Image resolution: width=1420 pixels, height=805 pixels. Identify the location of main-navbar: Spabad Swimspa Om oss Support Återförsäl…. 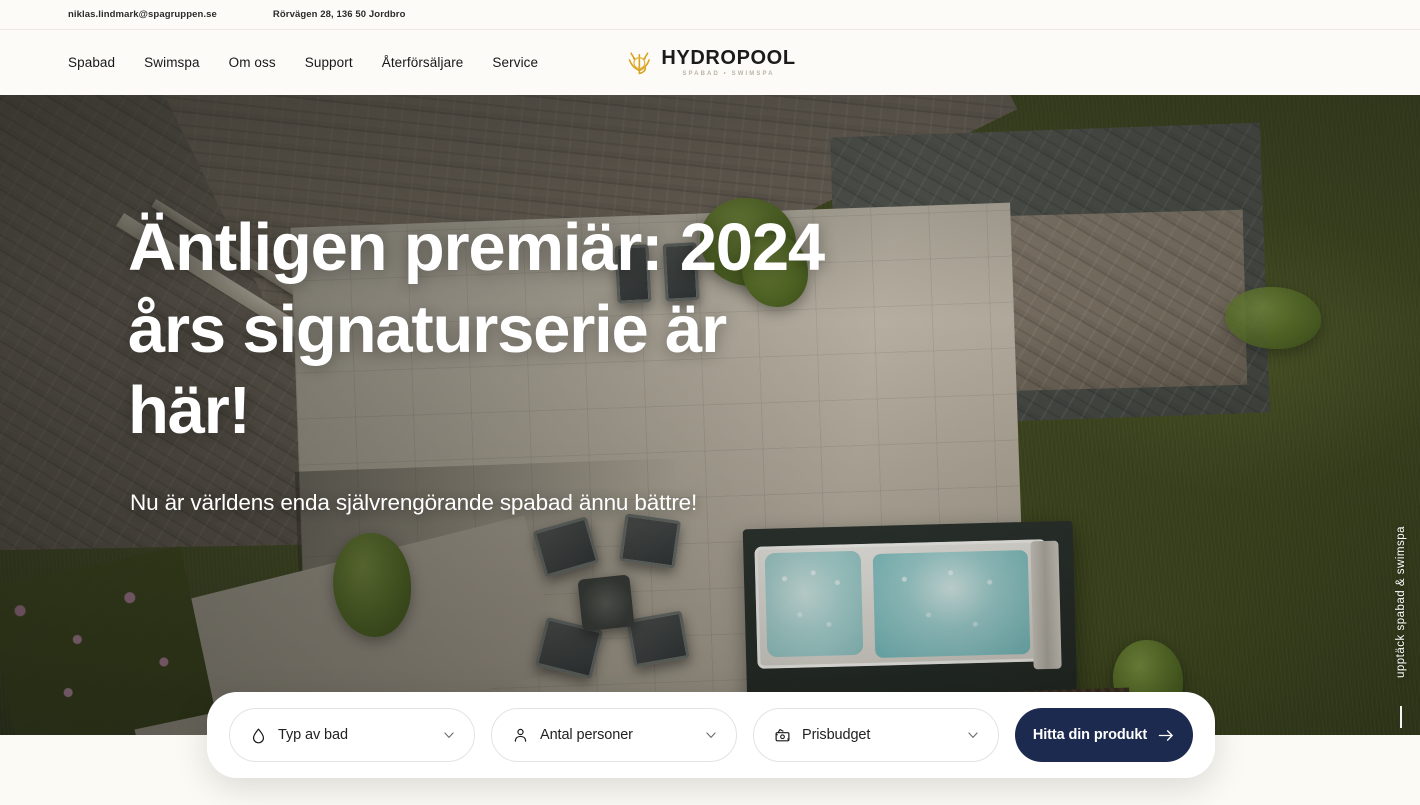
(710, 62).